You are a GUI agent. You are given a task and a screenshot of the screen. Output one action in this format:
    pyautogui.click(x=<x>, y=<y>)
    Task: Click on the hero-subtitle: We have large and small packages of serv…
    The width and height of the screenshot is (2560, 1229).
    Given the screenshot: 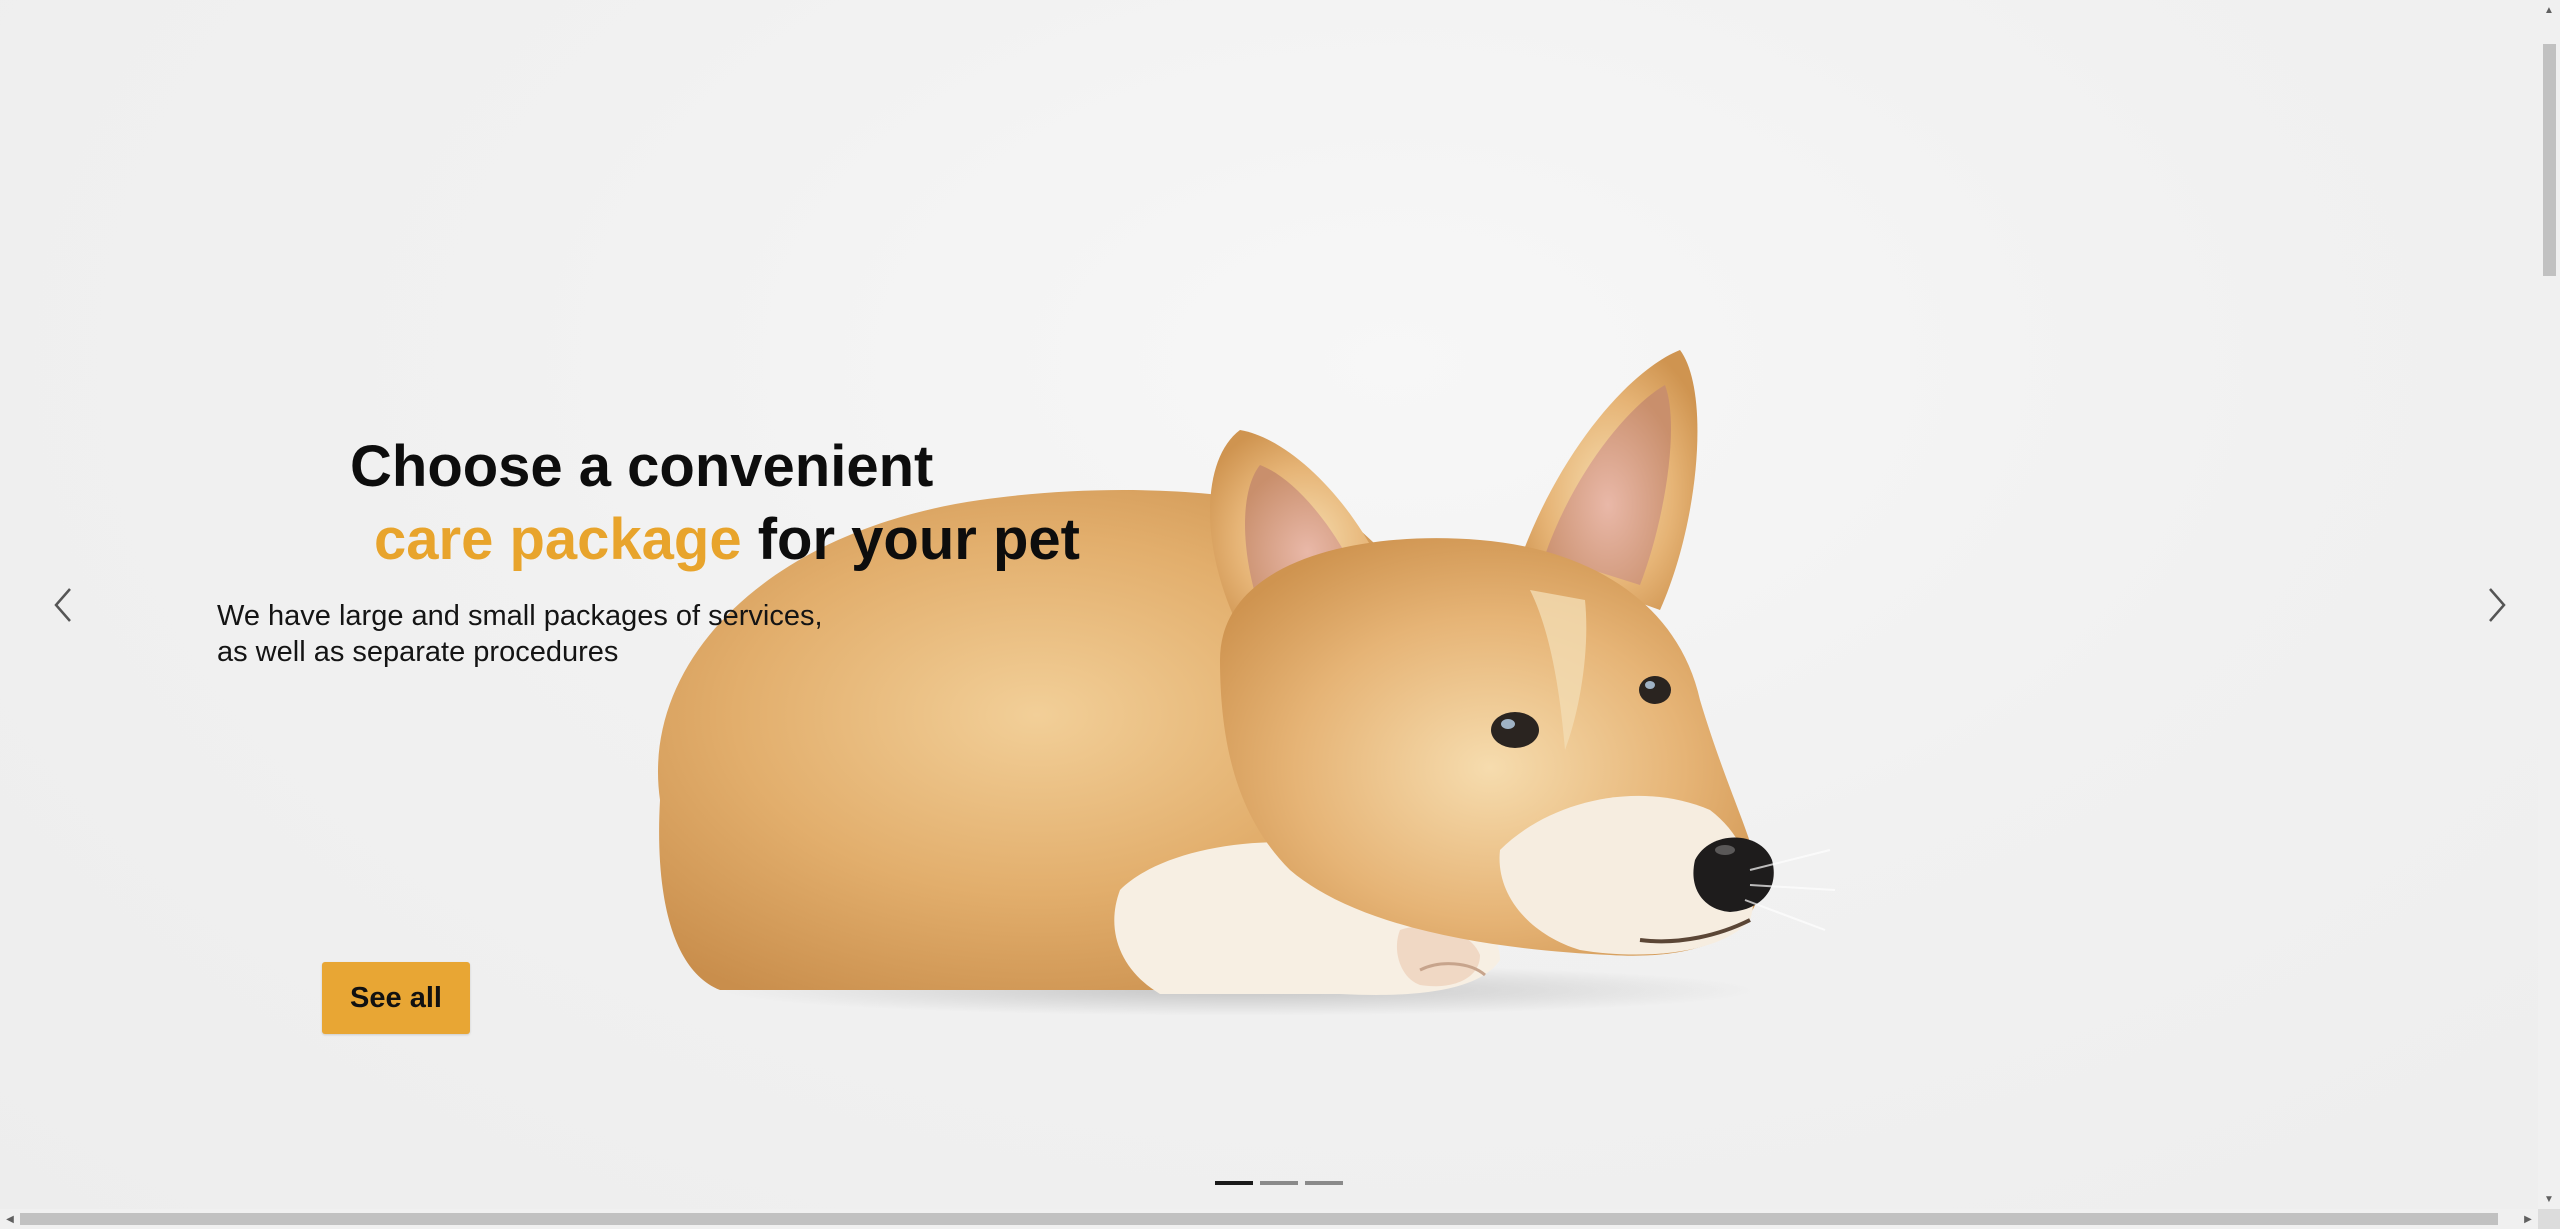 What is the action you would take?
    pyautogui.click(x=520, y=634)
    